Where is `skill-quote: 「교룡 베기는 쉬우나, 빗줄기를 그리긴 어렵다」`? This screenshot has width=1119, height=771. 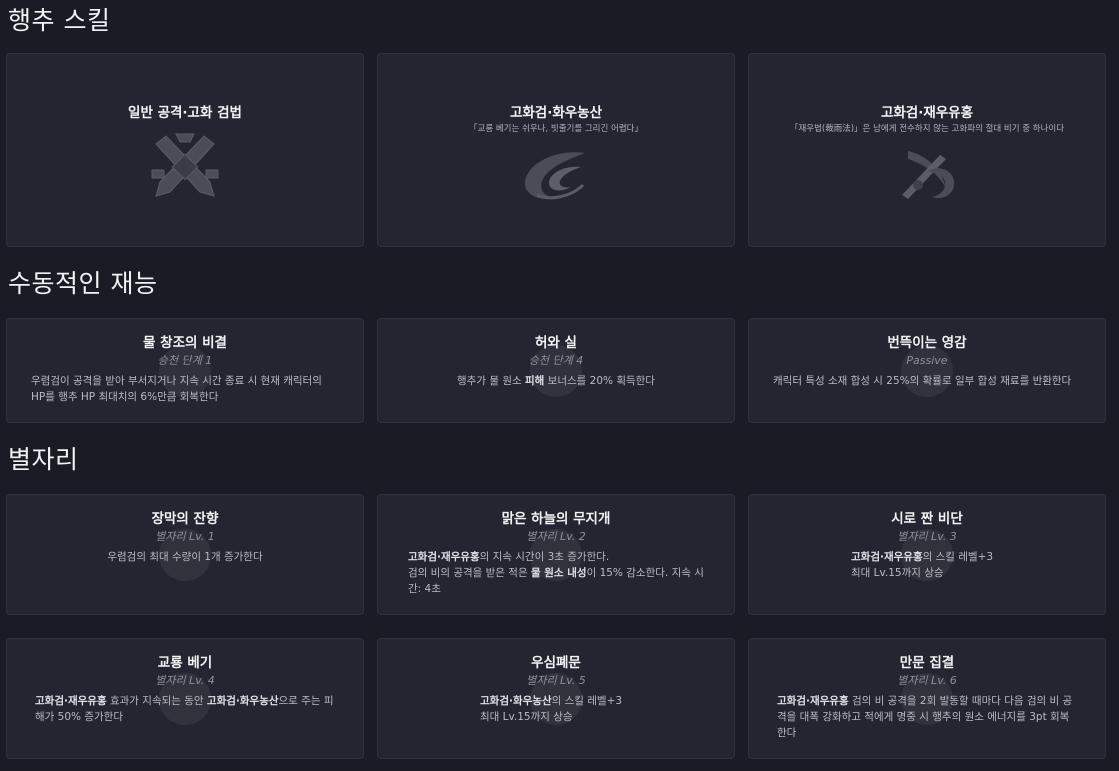
skill-quote: 「교룡 베기는 쉬우나, 빗줄기를 그리긴 어렵다」 is located at coordinates (556, 129).